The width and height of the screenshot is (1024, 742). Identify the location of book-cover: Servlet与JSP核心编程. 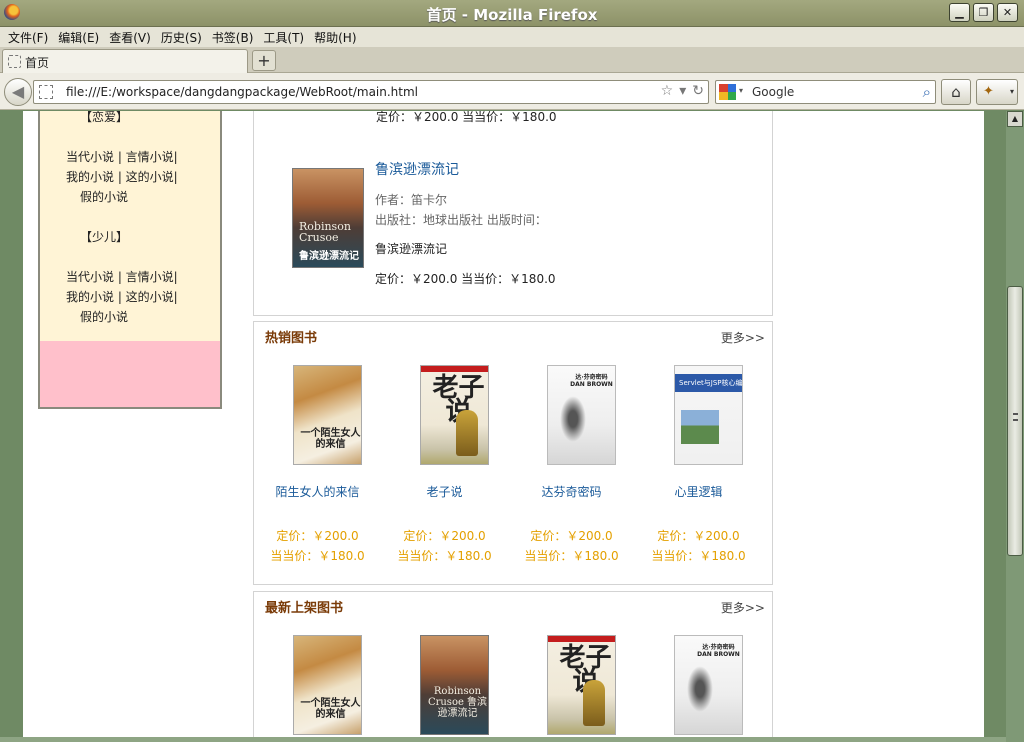
(712, 415).